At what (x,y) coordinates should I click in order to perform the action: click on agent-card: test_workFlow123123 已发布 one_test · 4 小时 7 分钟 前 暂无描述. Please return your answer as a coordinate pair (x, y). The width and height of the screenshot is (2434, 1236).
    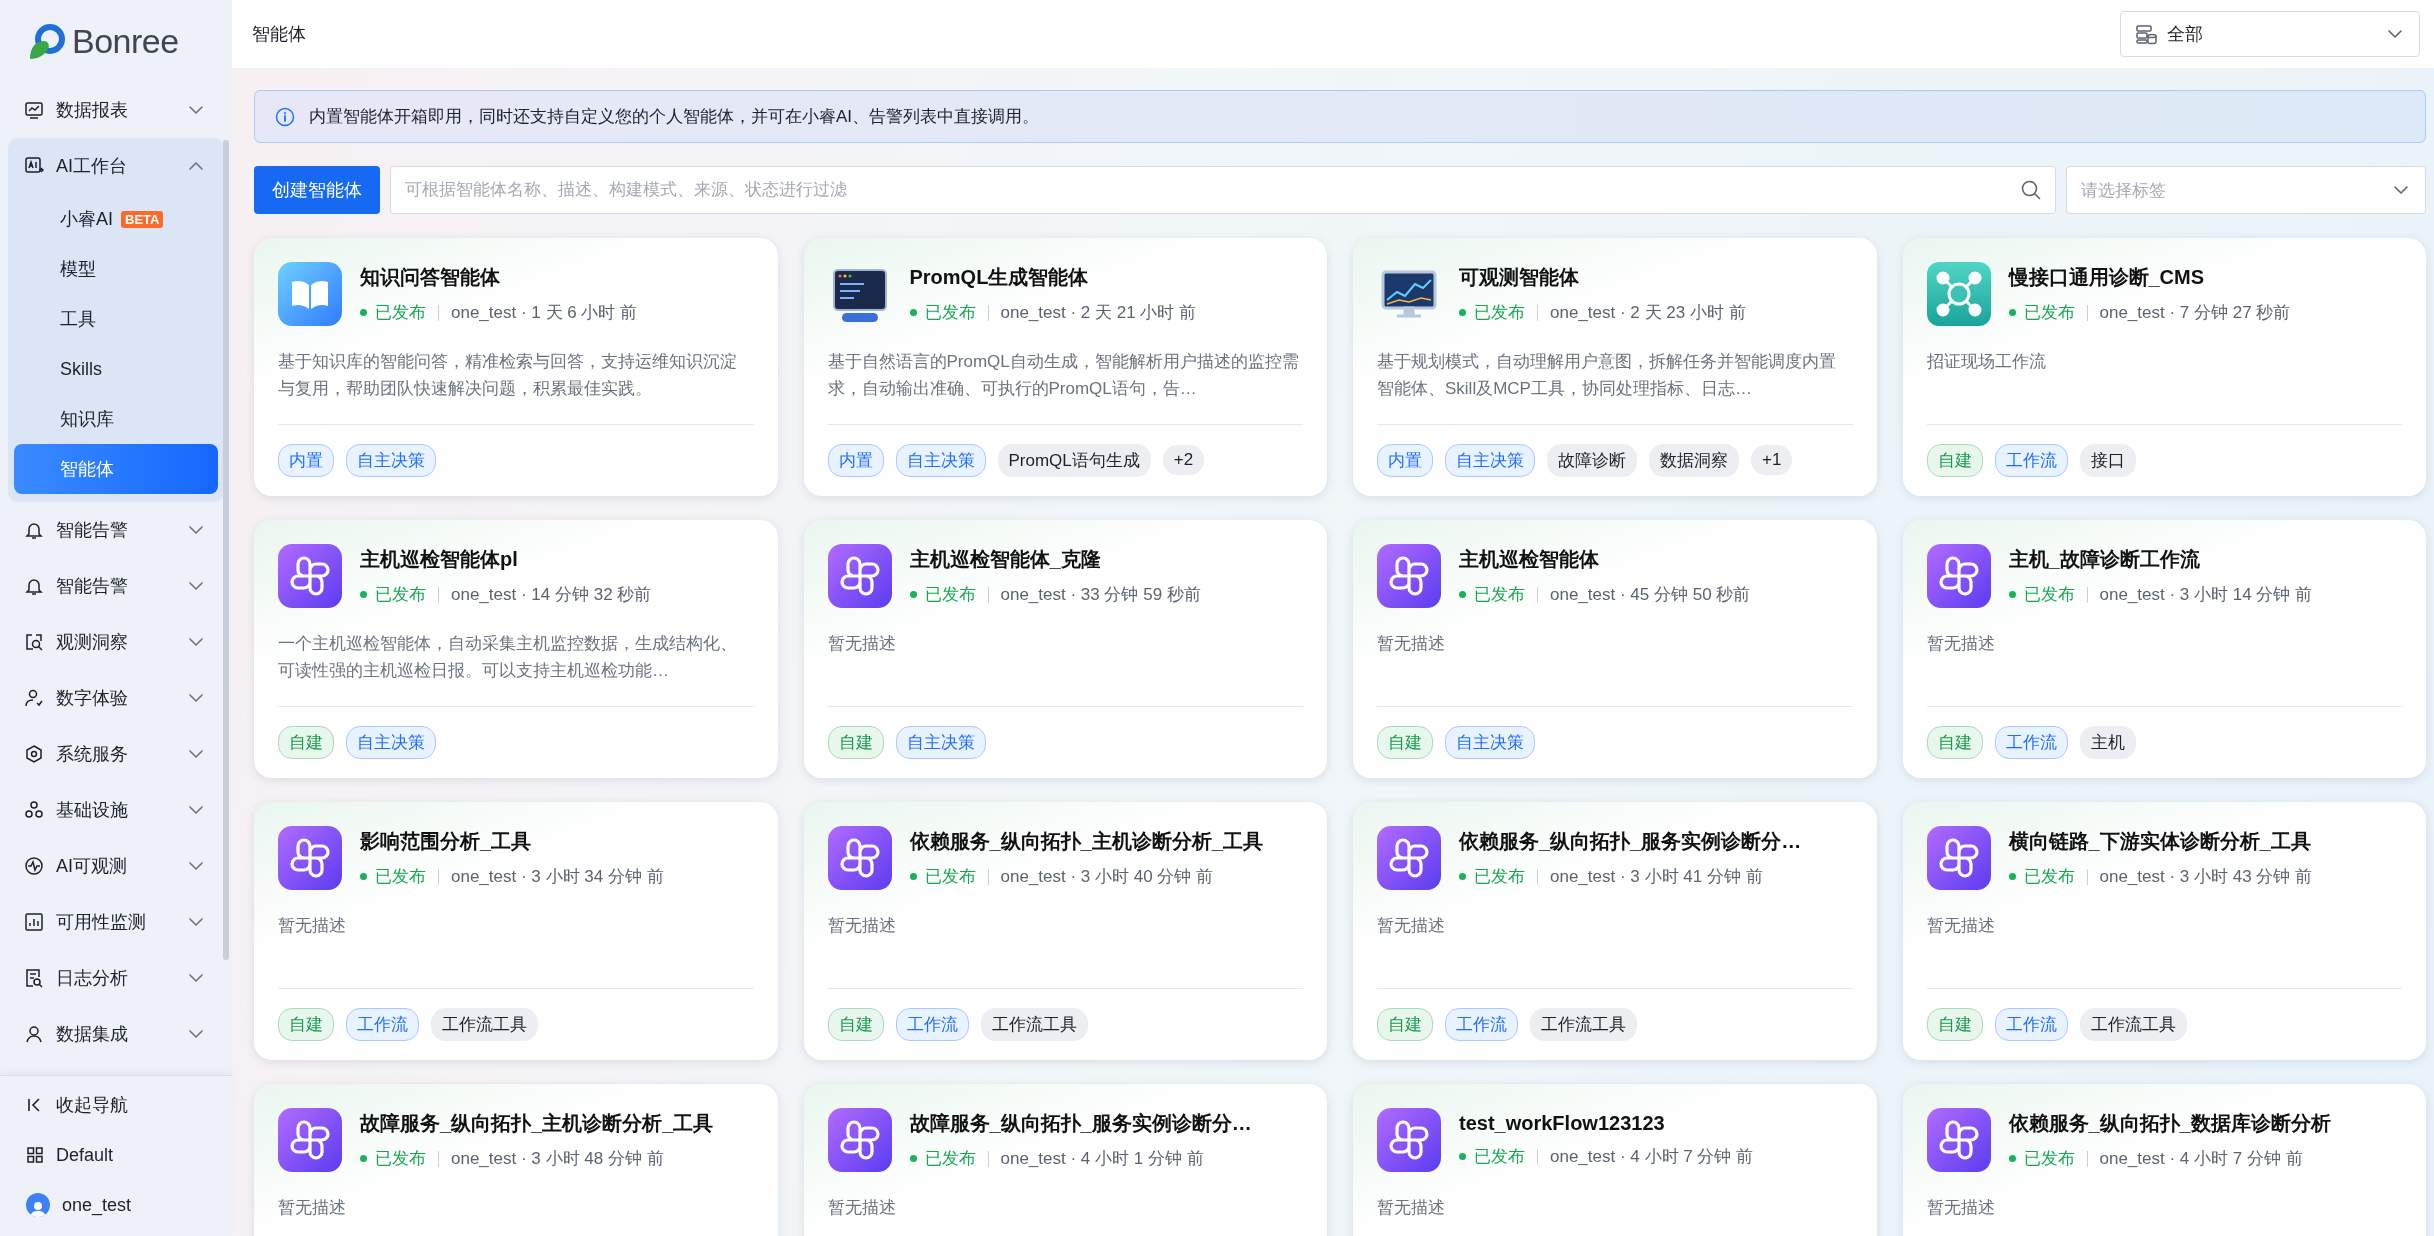
    Looking at the image, I should click on (1615, 1160).